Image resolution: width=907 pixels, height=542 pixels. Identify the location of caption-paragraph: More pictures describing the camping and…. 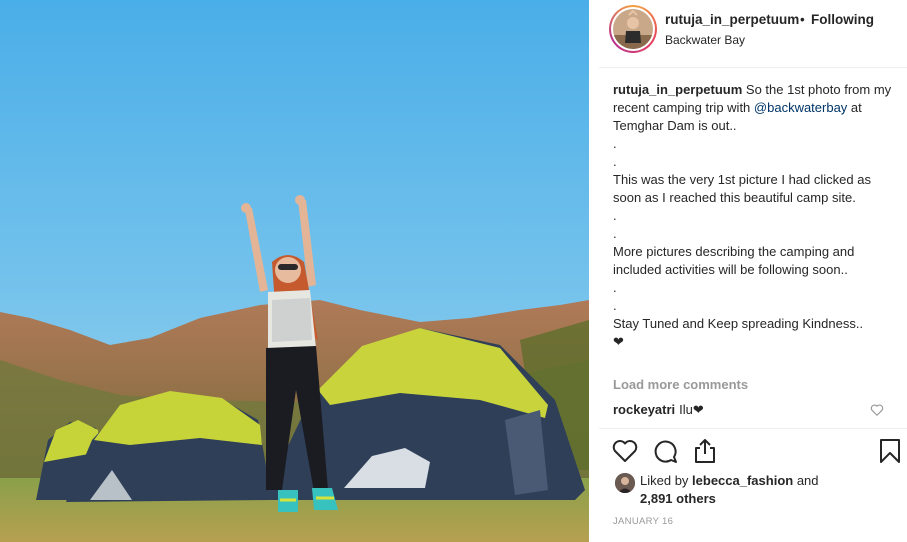
(734, 260).